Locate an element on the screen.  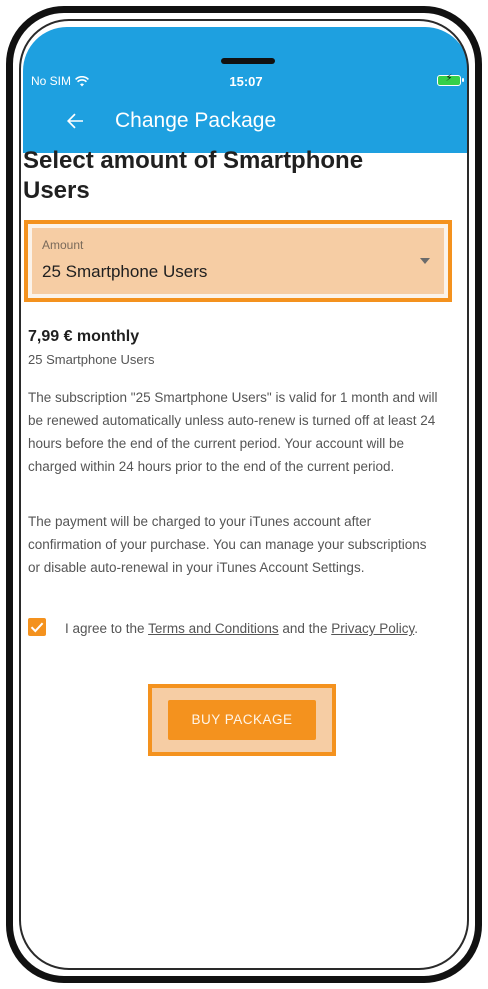
amount-select: Amount 25 Smartphone Users is located at coordinates (238, 261).